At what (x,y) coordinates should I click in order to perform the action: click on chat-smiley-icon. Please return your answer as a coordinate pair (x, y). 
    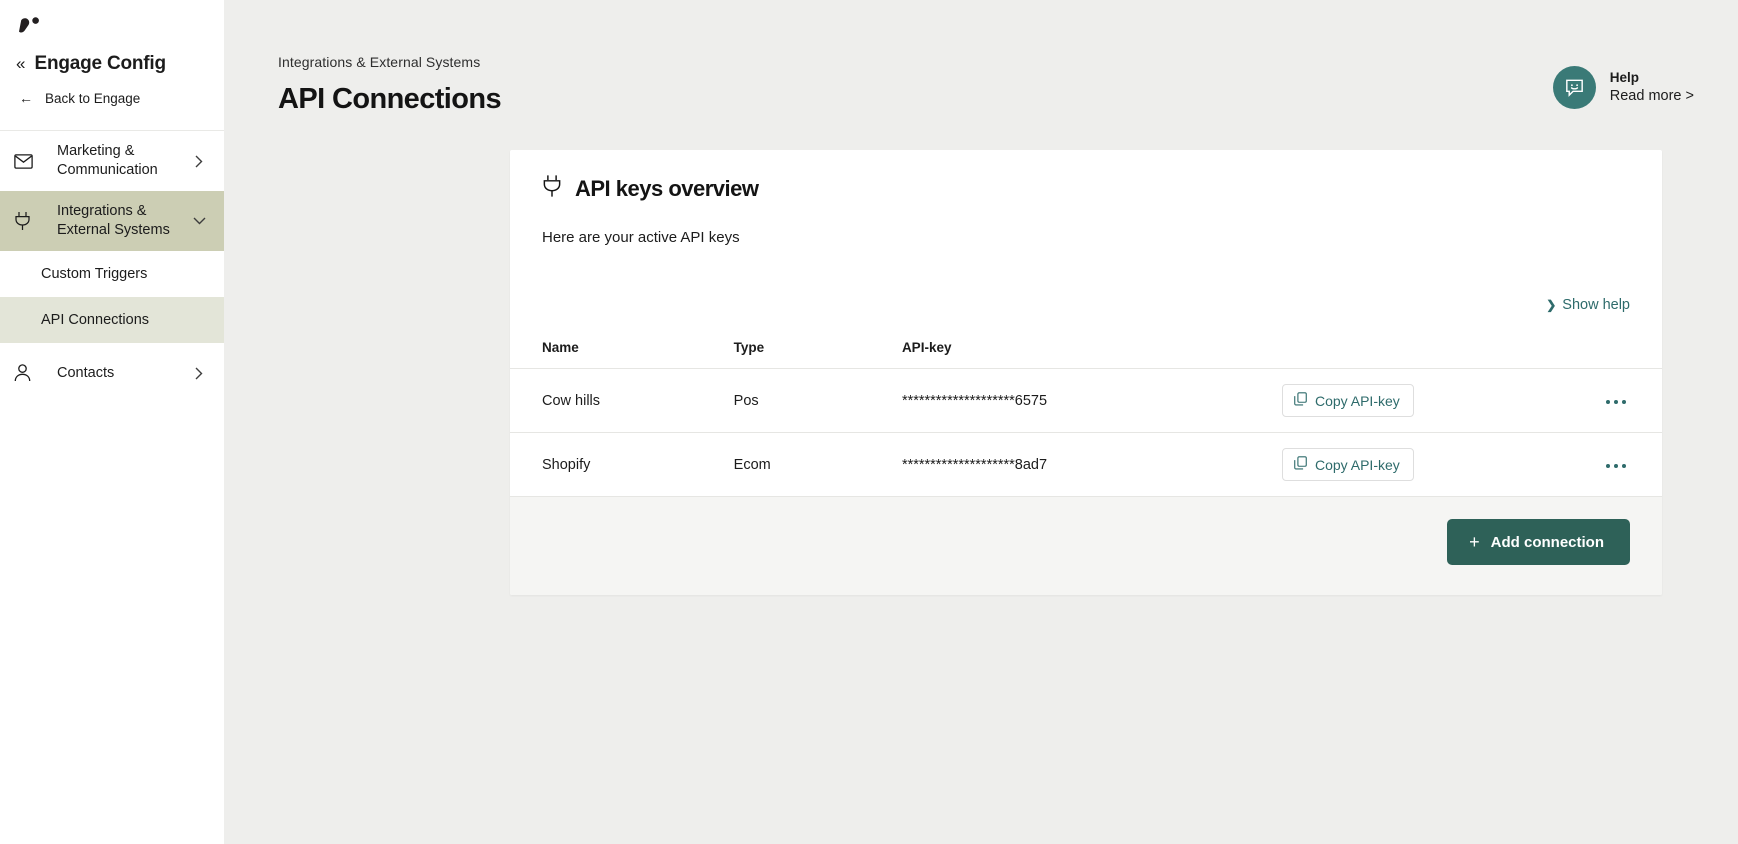
    Looking at the image, I should click on (1574, 87).